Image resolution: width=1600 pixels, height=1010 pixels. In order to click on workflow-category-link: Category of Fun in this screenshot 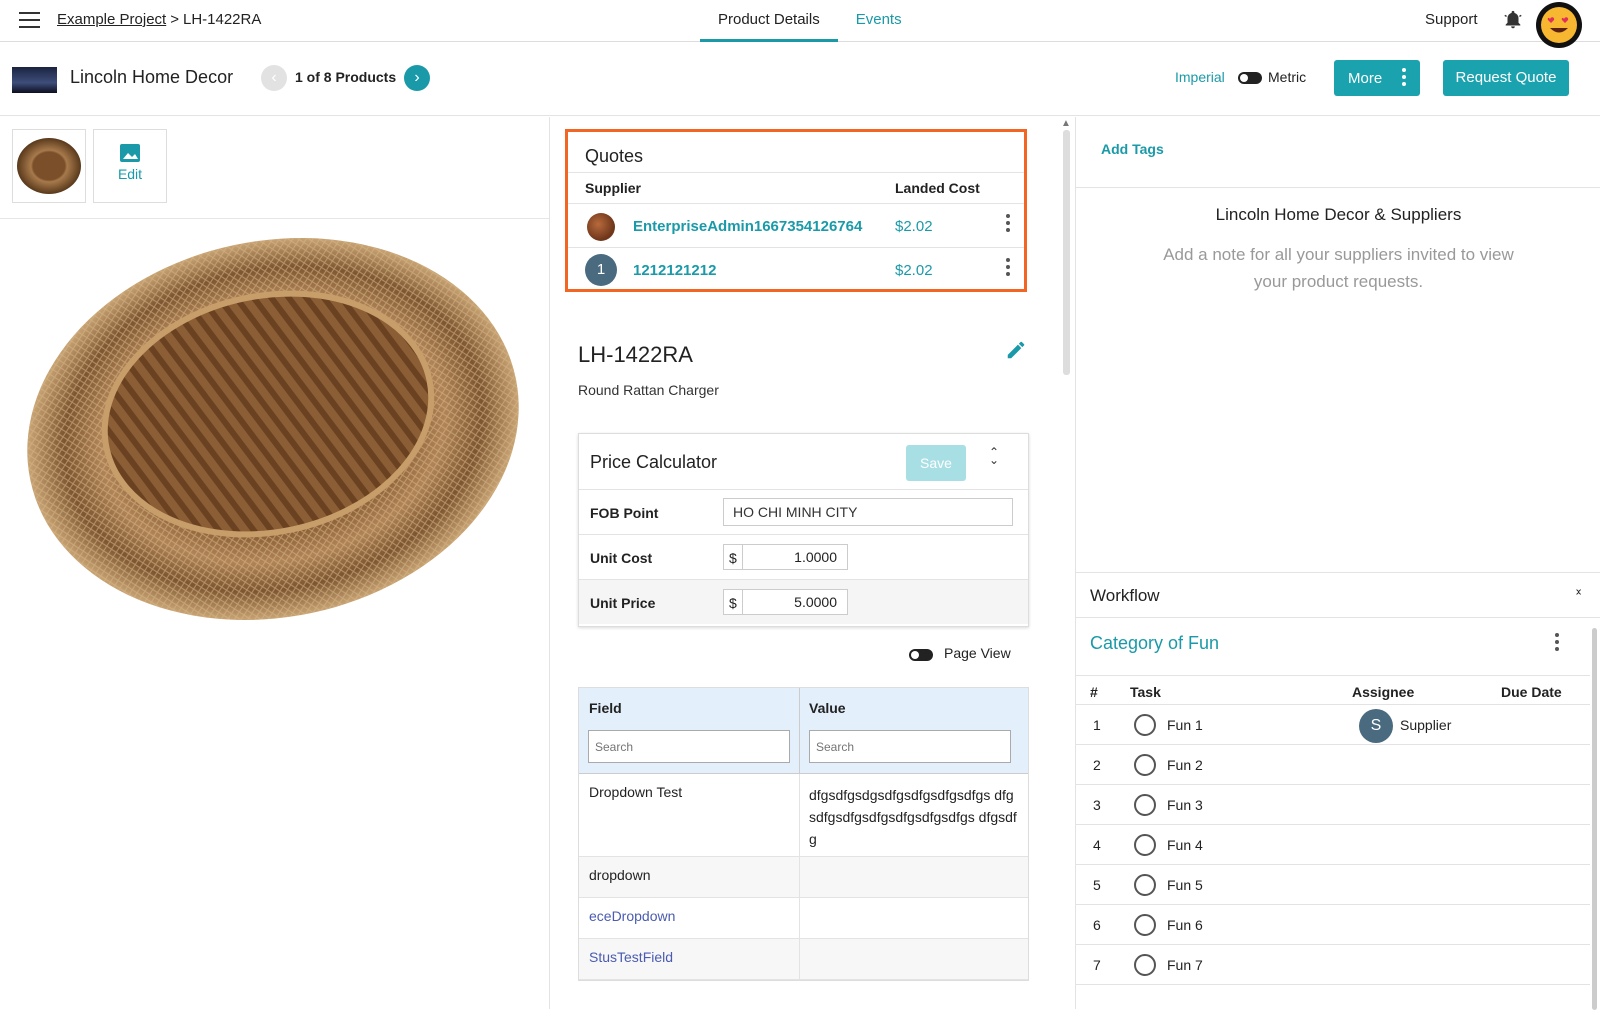, I will do `click(1154, 643)`.